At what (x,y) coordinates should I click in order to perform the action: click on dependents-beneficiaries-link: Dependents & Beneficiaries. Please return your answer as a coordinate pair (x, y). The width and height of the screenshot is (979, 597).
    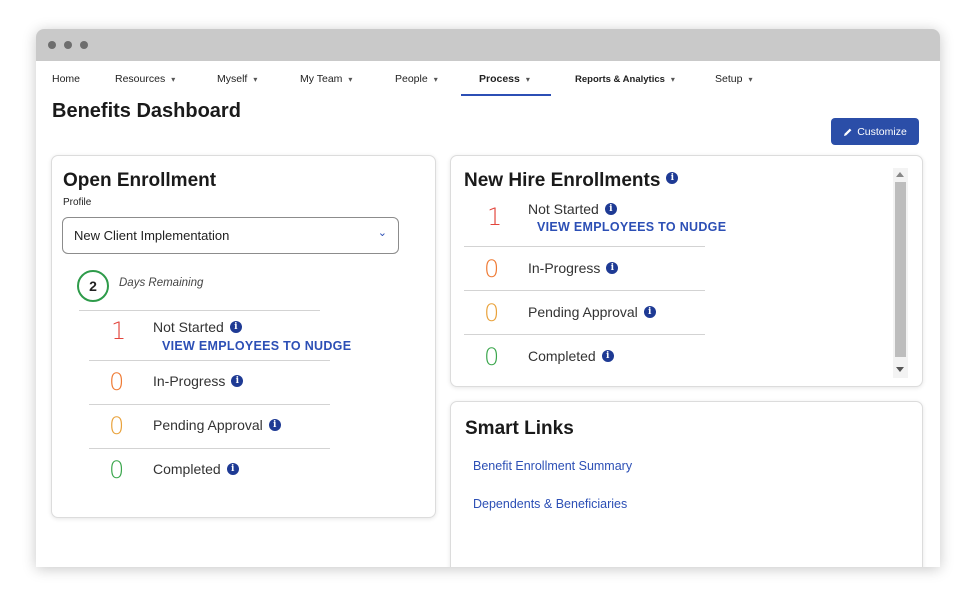
    Looking at the image, I should click on (550, 504).